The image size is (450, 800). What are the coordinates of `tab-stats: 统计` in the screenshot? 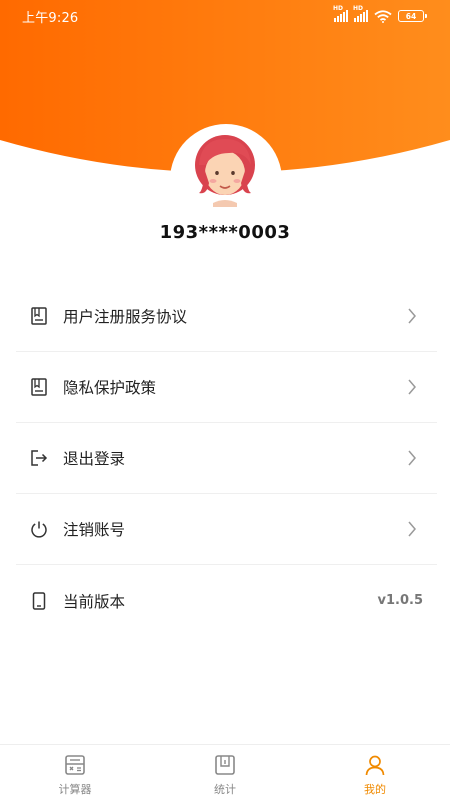 It's located at (225, 772).